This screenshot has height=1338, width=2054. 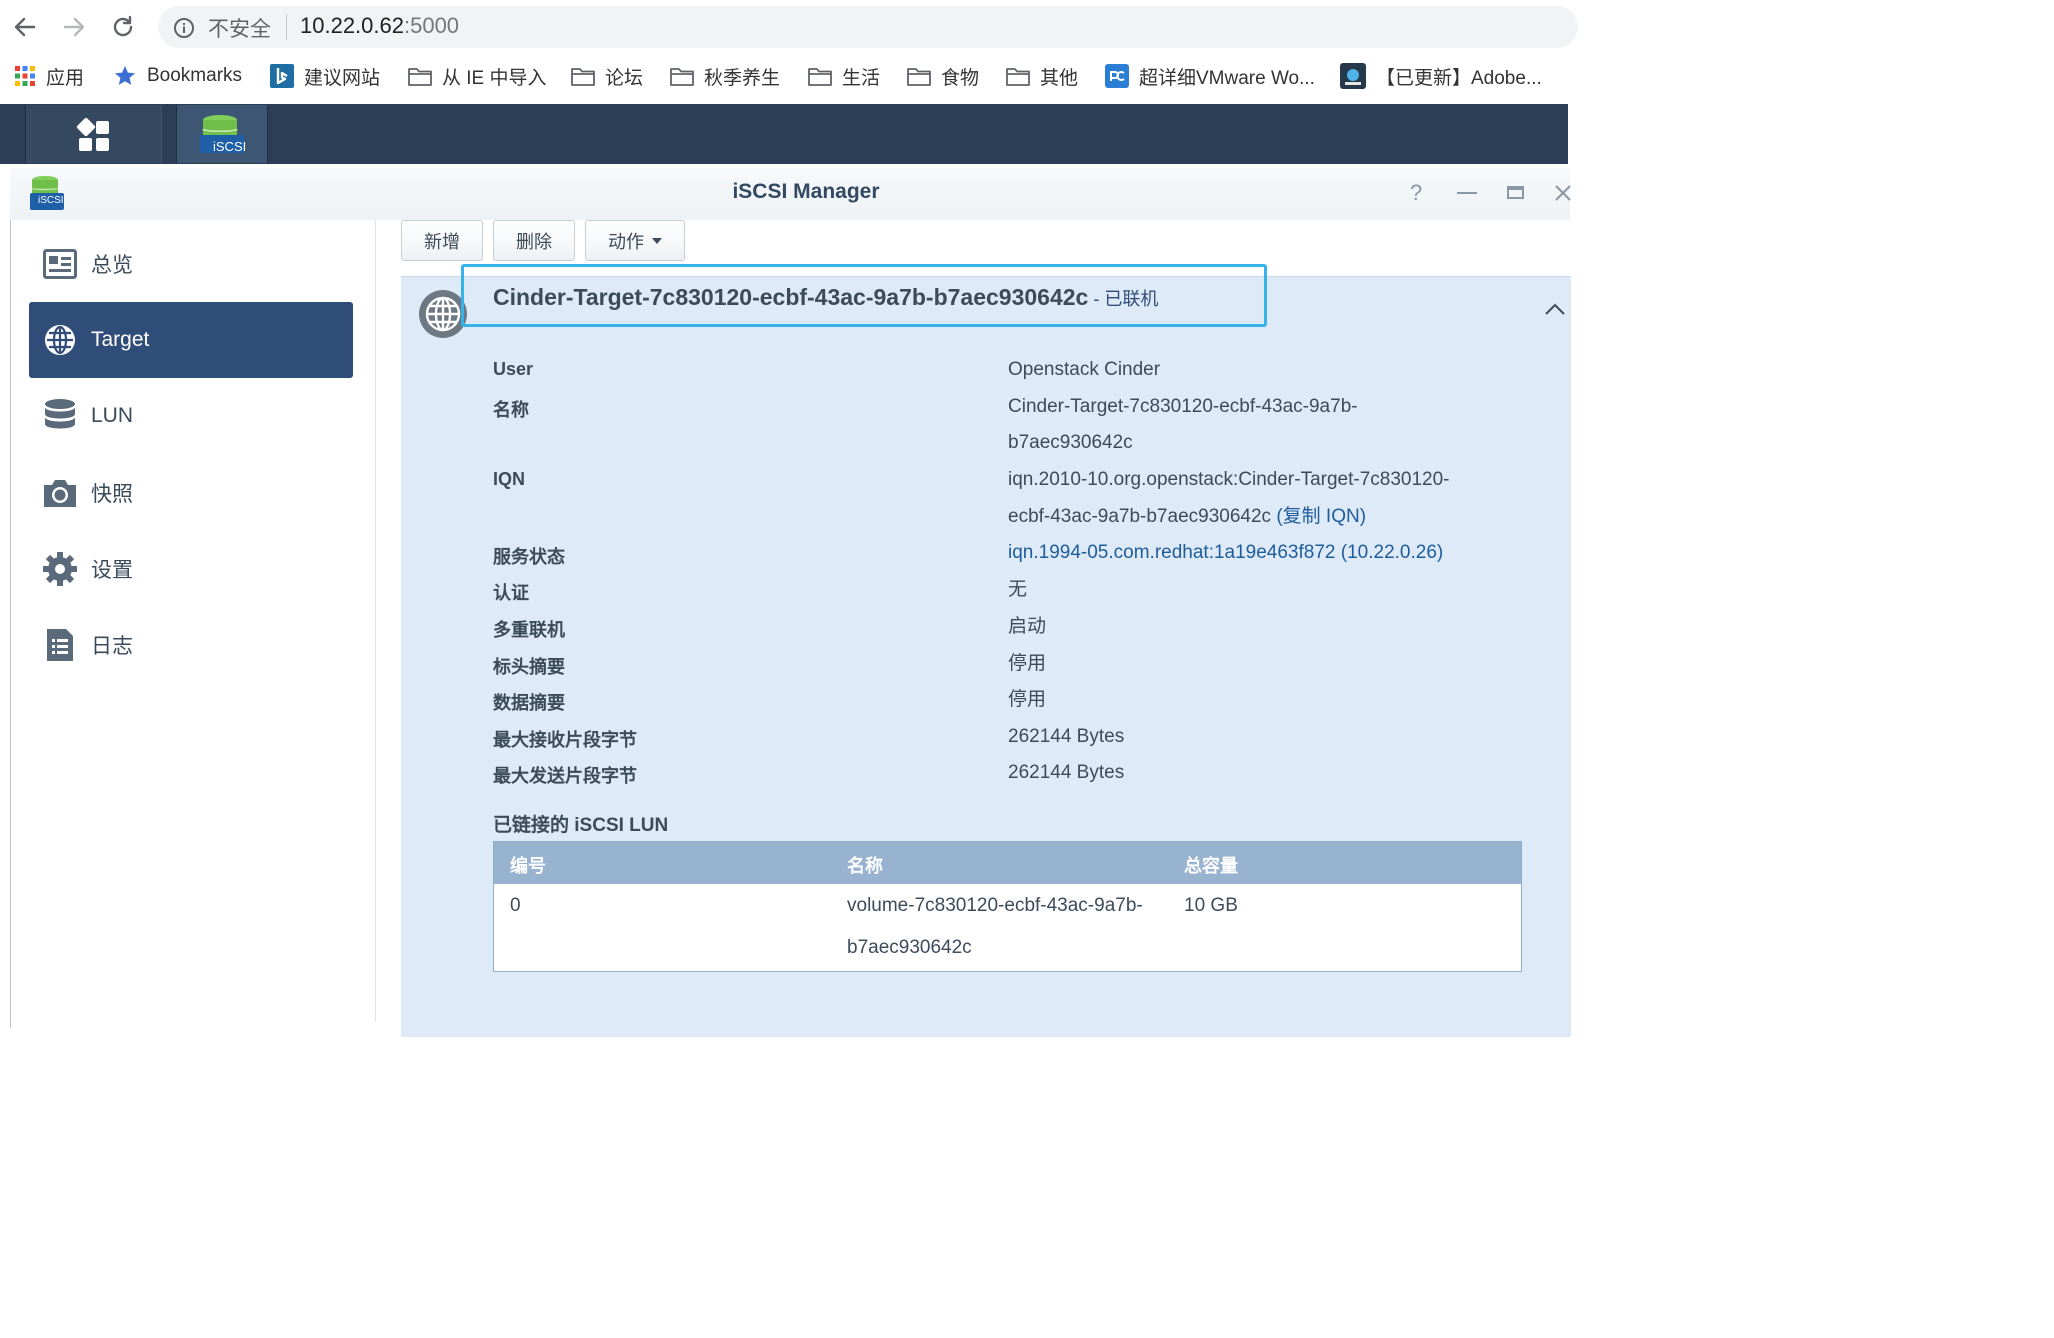 What do you see at coordinates (191, 569) in the screenshot?
I see `sidebar-item-settings: 设置` at bounding box center [191, 569].